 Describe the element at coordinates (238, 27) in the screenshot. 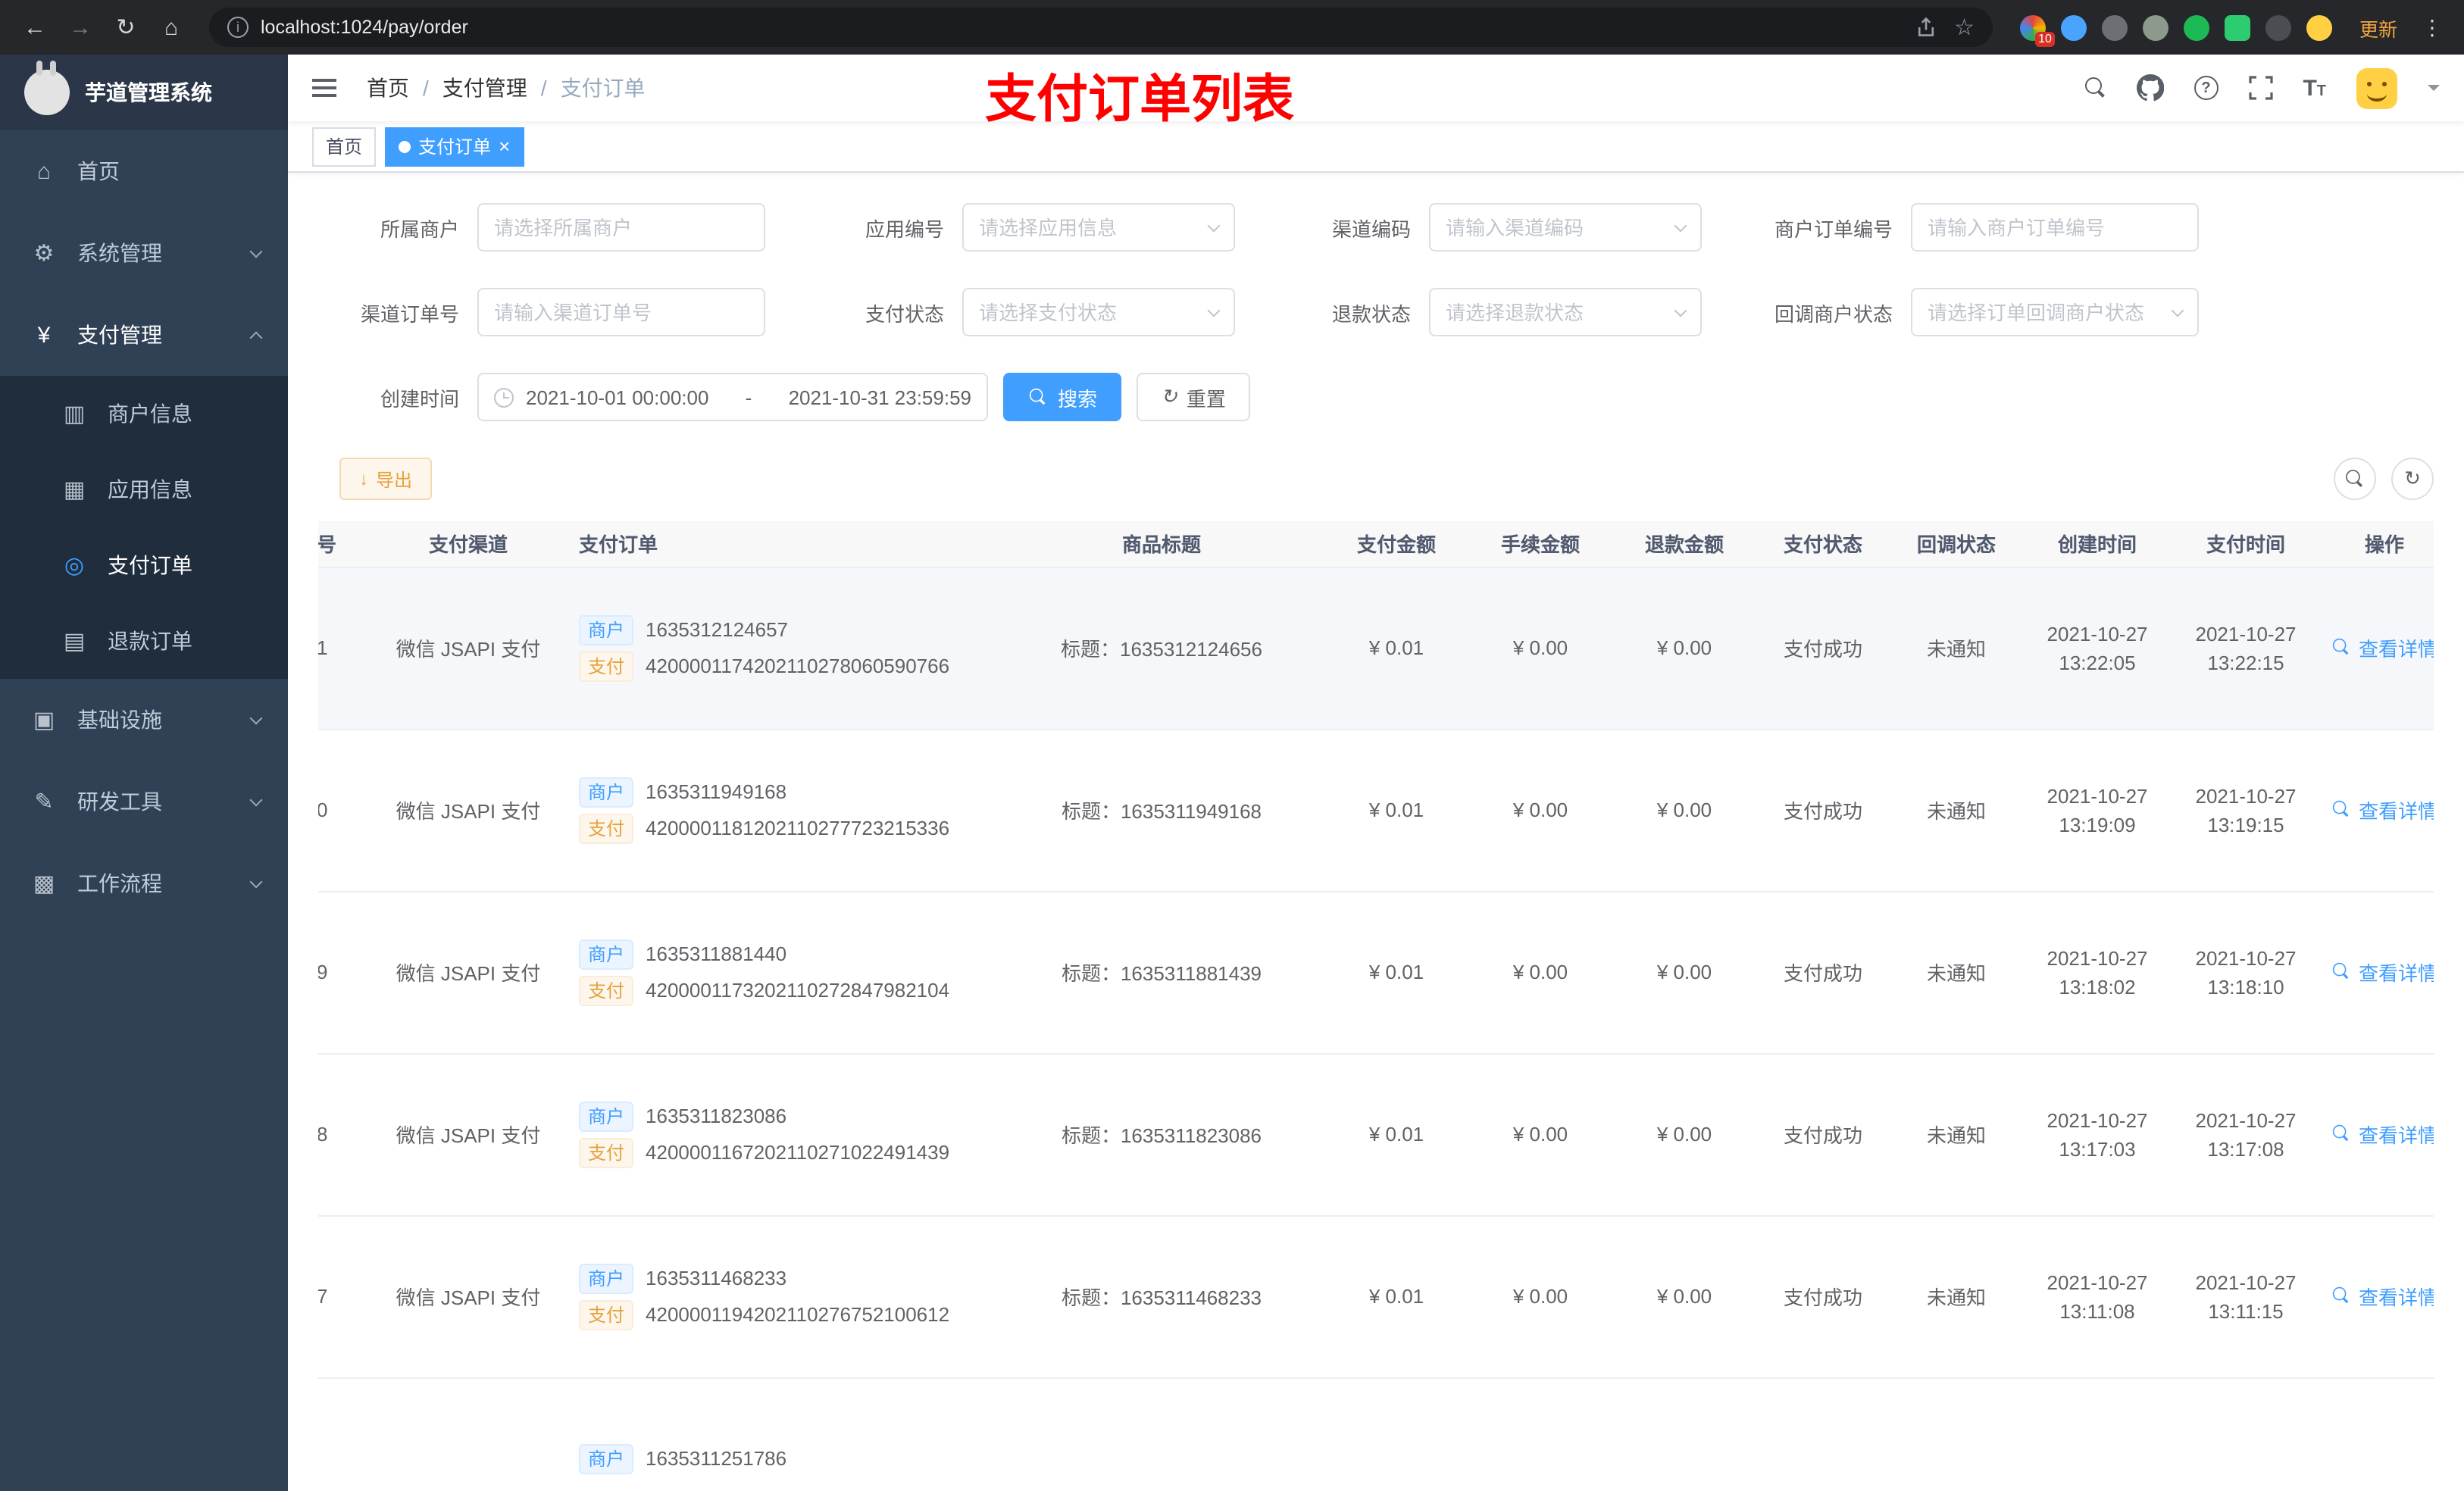

I see `site-info-icon: i` at that location.